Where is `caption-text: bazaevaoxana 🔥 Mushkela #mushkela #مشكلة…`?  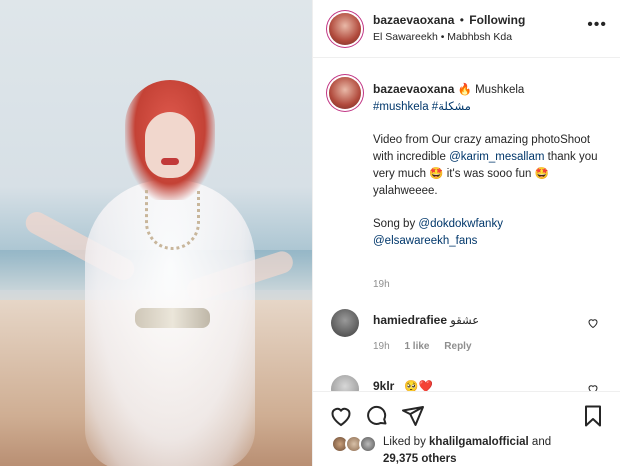 caption-text: bazaevaoxana 🔥 Mushkela #mushkela #مشكلة… is located at coordinates (491, 165).